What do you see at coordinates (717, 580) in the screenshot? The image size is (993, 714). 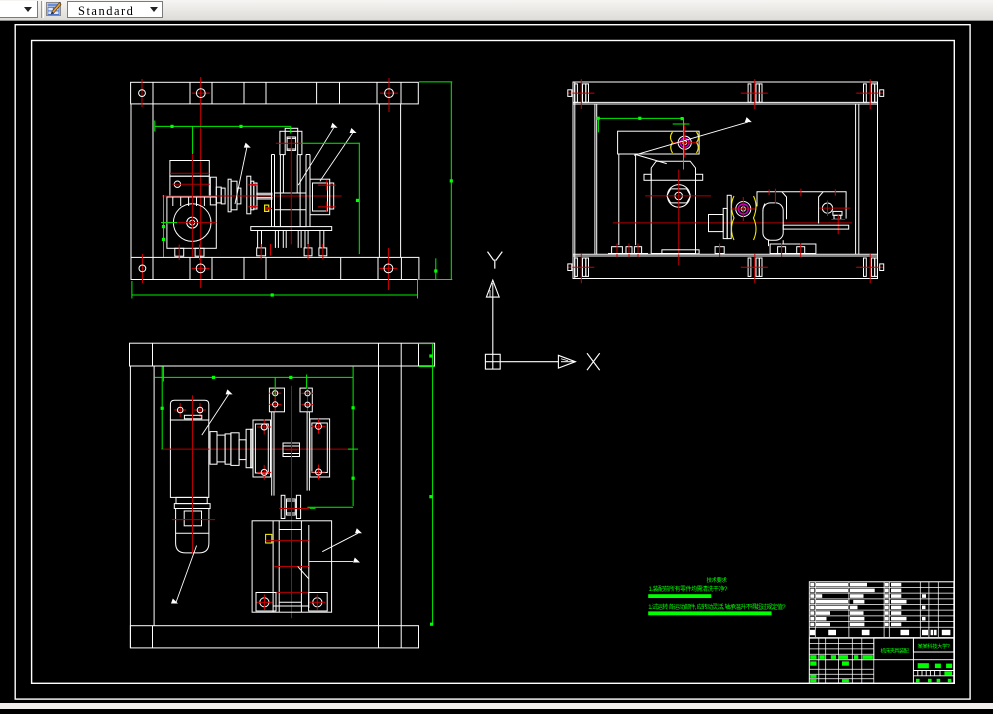 I see `svg-text: 技术要求` at bounding box center [717, 580].